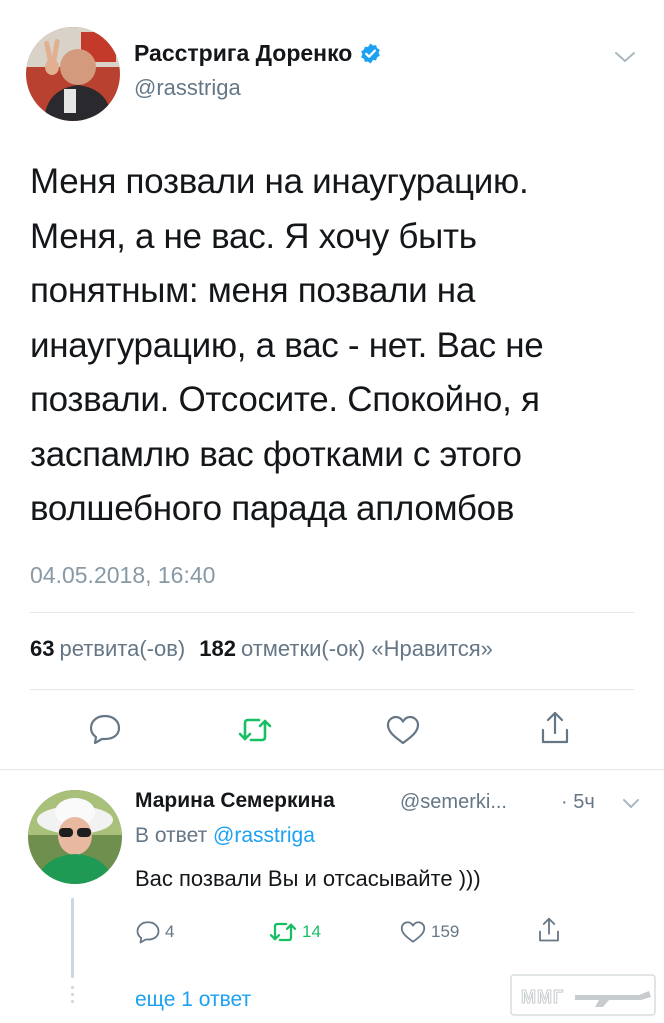 Image resolution: width=664 pixels, height=1023 pixels. What do you see at coordinates (171, 835) in the screenshot?
I see `reply-to-prefix: В ответ` at bounding box center [171, 835].